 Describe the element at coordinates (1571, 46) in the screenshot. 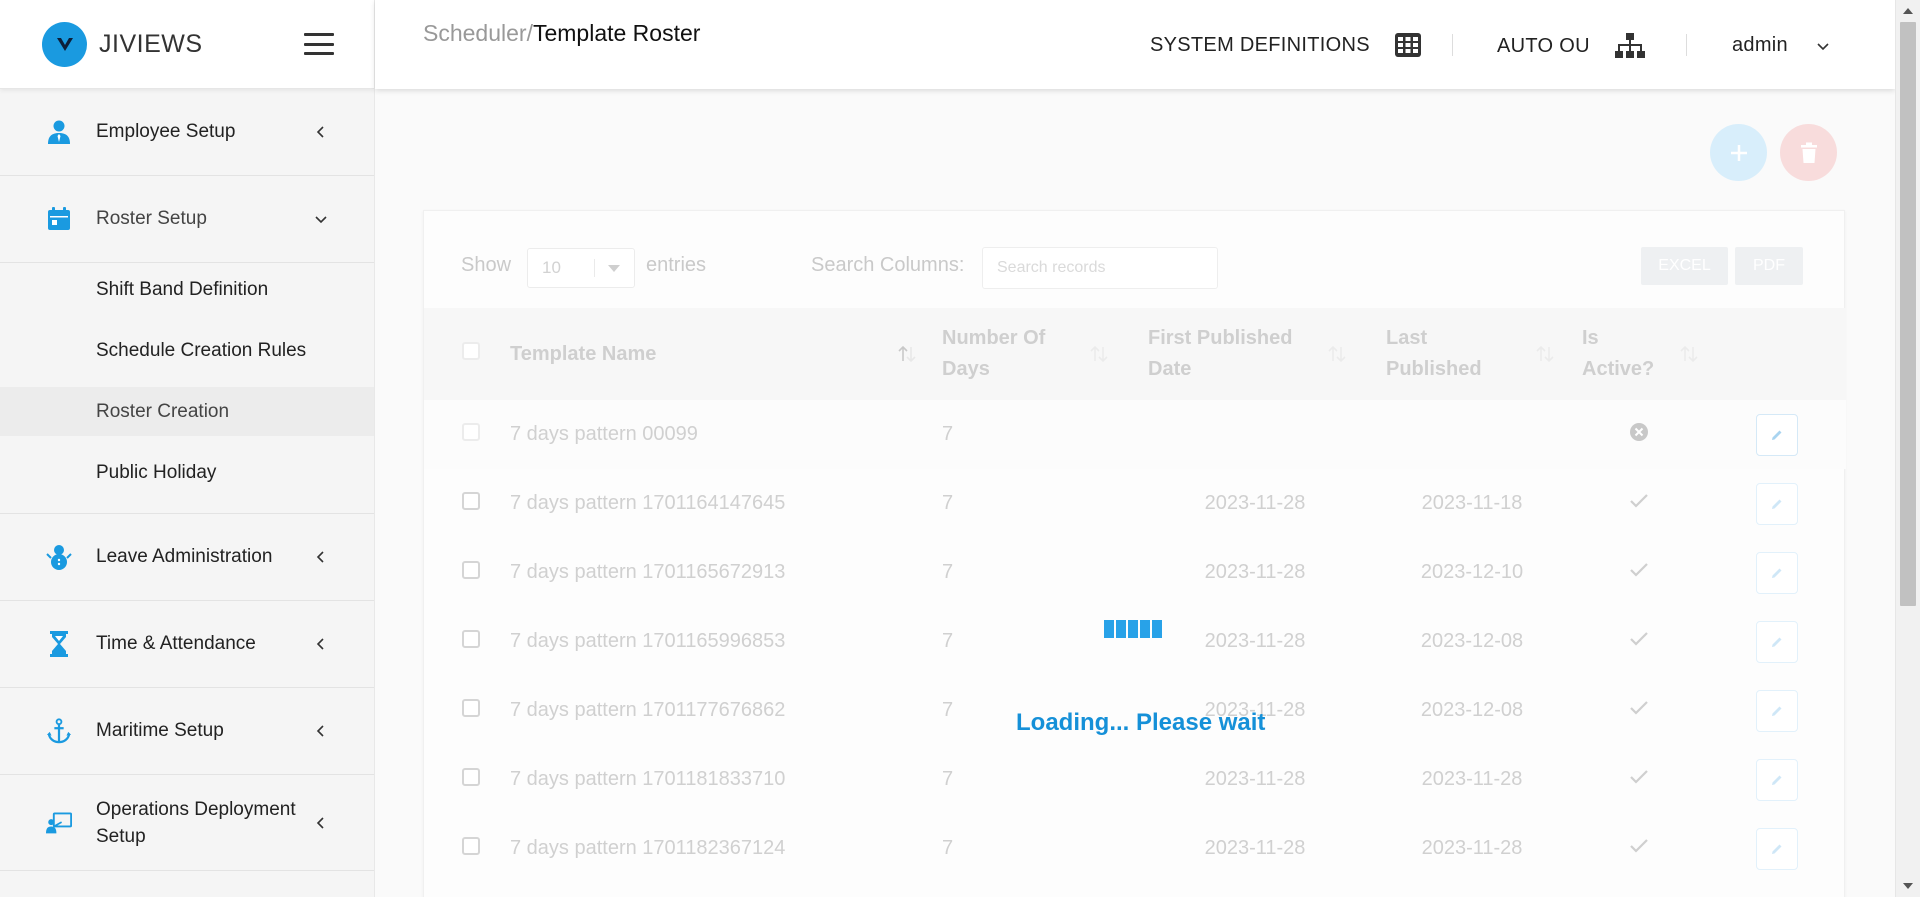

I see `auto-ou-button: AUTO OU` at that location.